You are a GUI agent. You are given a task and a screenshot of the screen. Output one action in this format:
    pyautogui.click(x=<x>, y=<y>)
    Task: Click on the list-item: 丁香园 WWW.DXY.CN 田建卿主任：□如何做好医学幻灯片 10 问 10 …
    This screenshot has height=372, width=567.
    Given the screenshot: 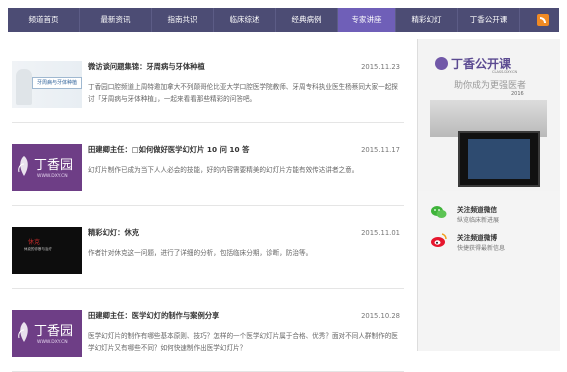 What is the action you would take?
    pyautogui.click(x=208, y=168)
    